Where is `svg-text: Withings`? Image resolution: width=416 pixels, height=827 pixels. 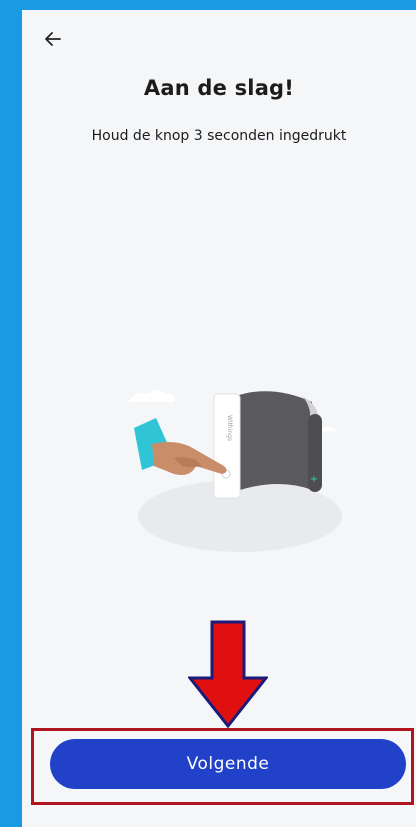 svg-text: Withings is located at coordinates (229, 428).